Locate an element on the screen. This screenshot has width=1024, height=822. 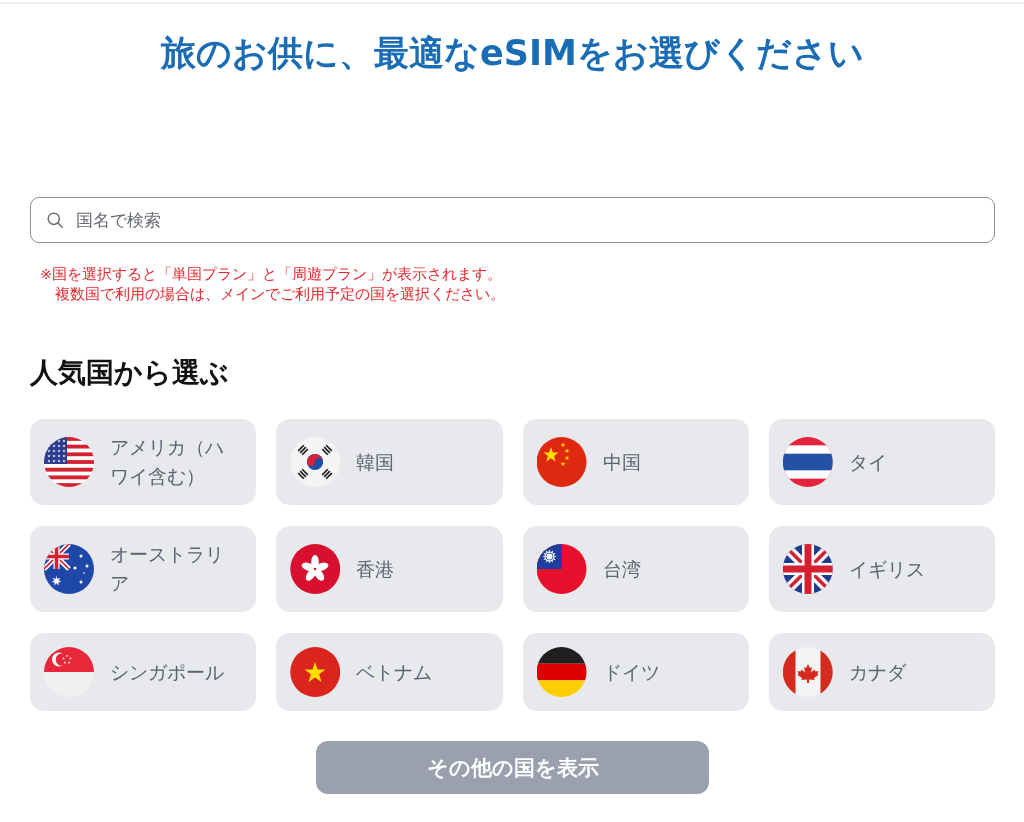
note-text: 複数国で利用の場合は、メインでご利用予定の国を選択ください。 is located at coordinates (279, 294).